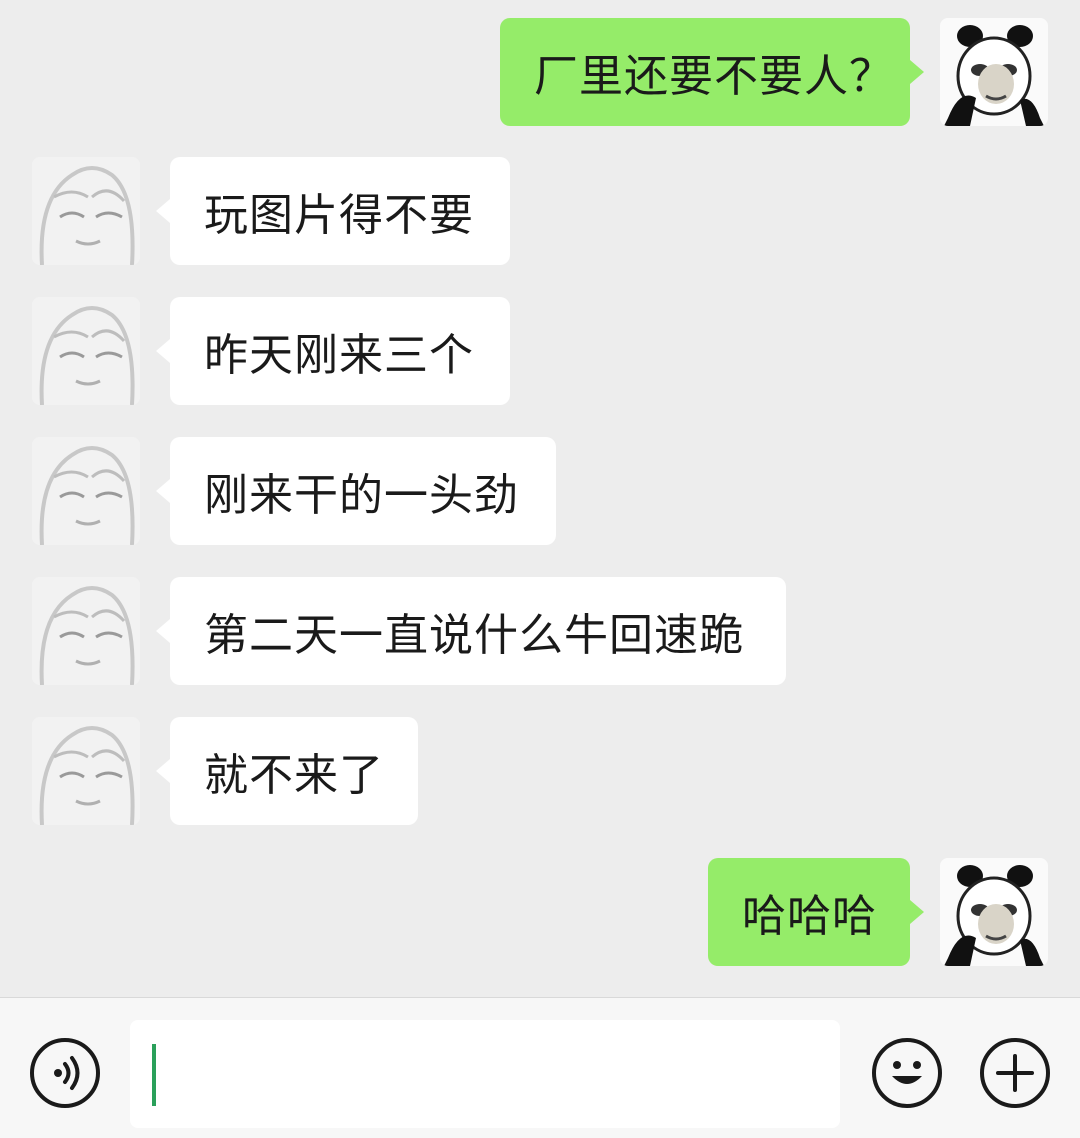 The width and height of the screenshot is (1080, 1138). I want to click on plus-icon, so click(1015, 1073).